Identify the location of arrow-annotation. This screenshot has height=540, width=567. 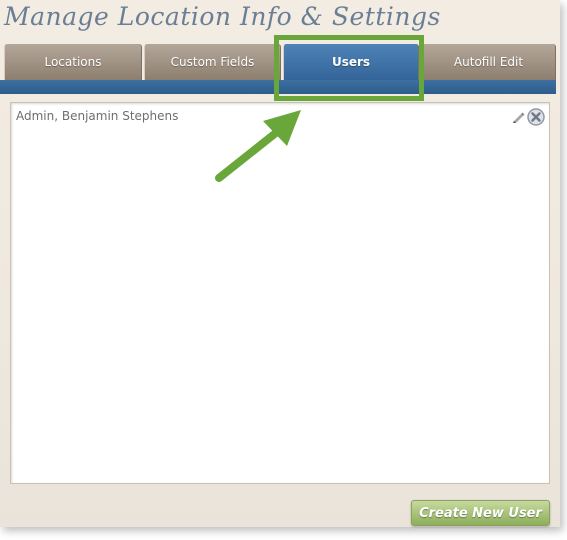
(258, 146).